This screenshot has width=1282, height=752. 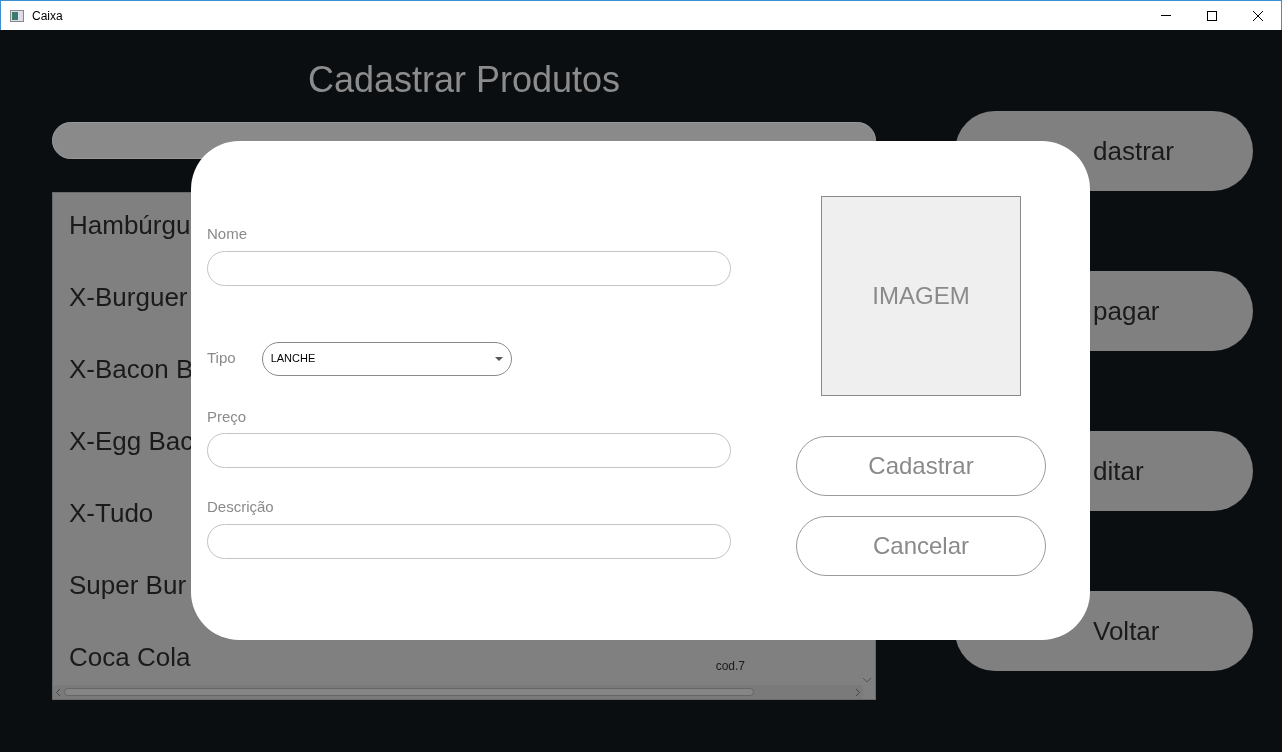 What do you see at coordinates (111, 513) in the screenshot?
I see `product-name: X-Tudo` at bounding box center [111, 513].